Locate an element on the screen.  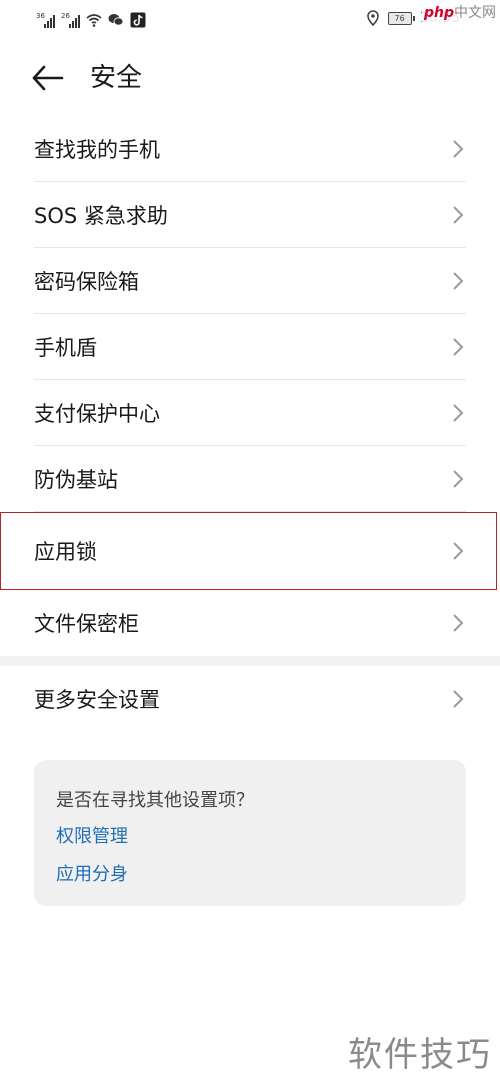
settings-item-label: 手机盾 is located at coordinates (65, 348).